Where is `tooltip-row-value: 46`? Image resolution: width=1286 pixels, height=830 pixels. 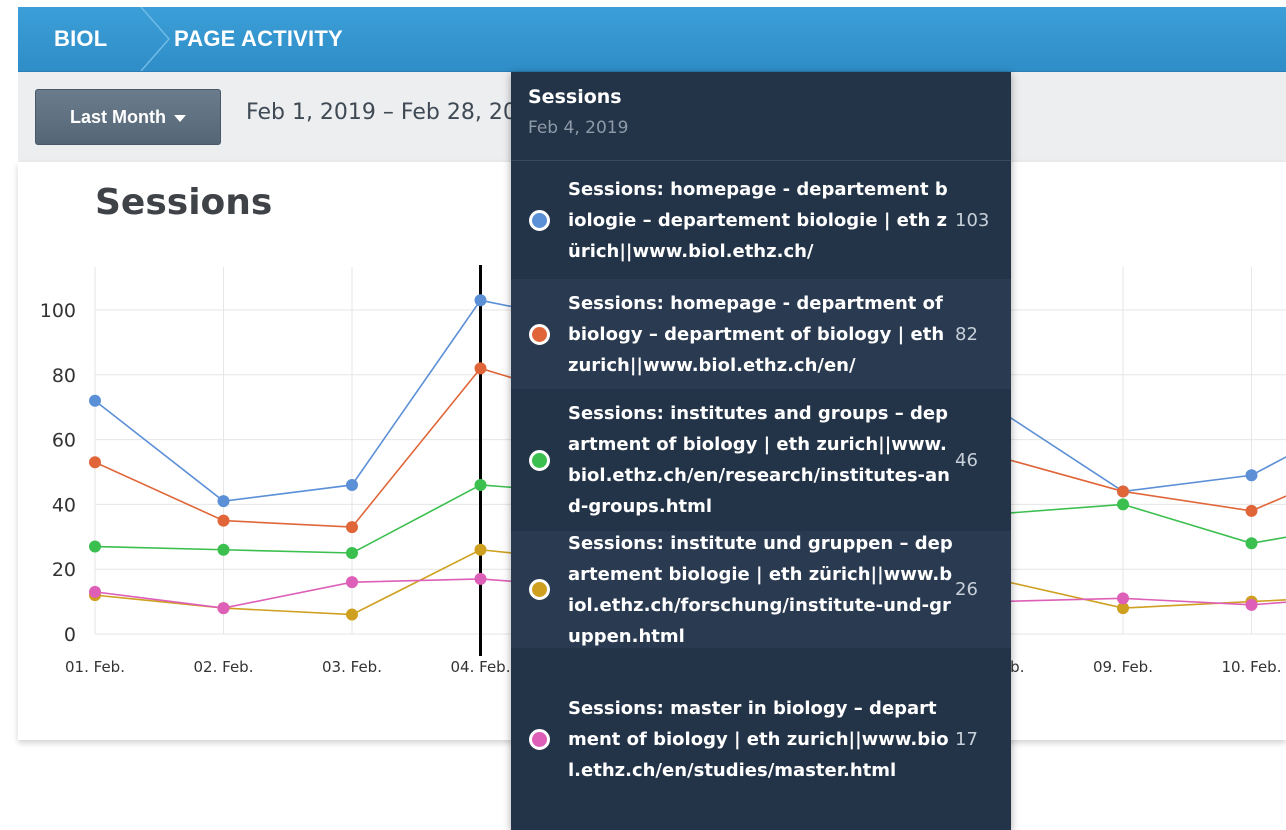 tooltip-row-value: 46 is located at coordinates (966, 460).